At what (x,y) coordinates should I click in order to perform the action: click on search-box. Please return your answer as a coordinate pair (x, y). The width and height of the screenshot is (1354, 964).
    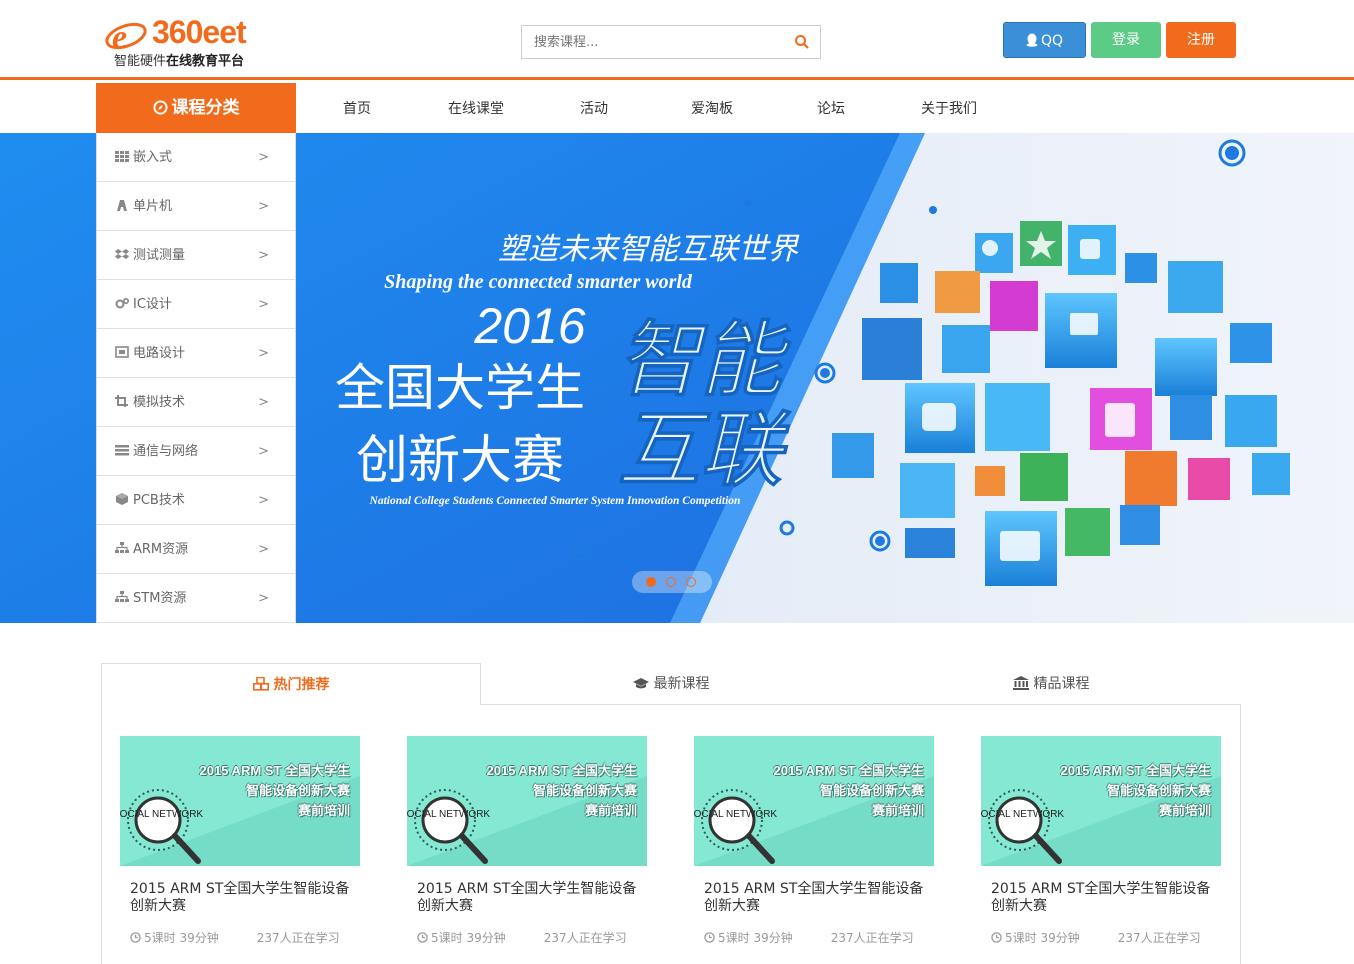
    Looking at the image, I should click on (671, 42).